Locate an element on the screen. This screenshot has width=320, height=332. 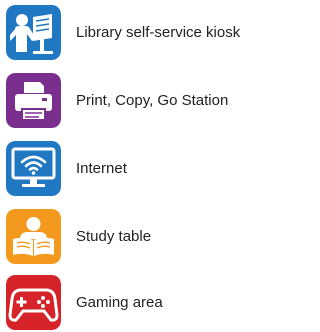
person-reading-book-icon is located at coordinates (33, 236).